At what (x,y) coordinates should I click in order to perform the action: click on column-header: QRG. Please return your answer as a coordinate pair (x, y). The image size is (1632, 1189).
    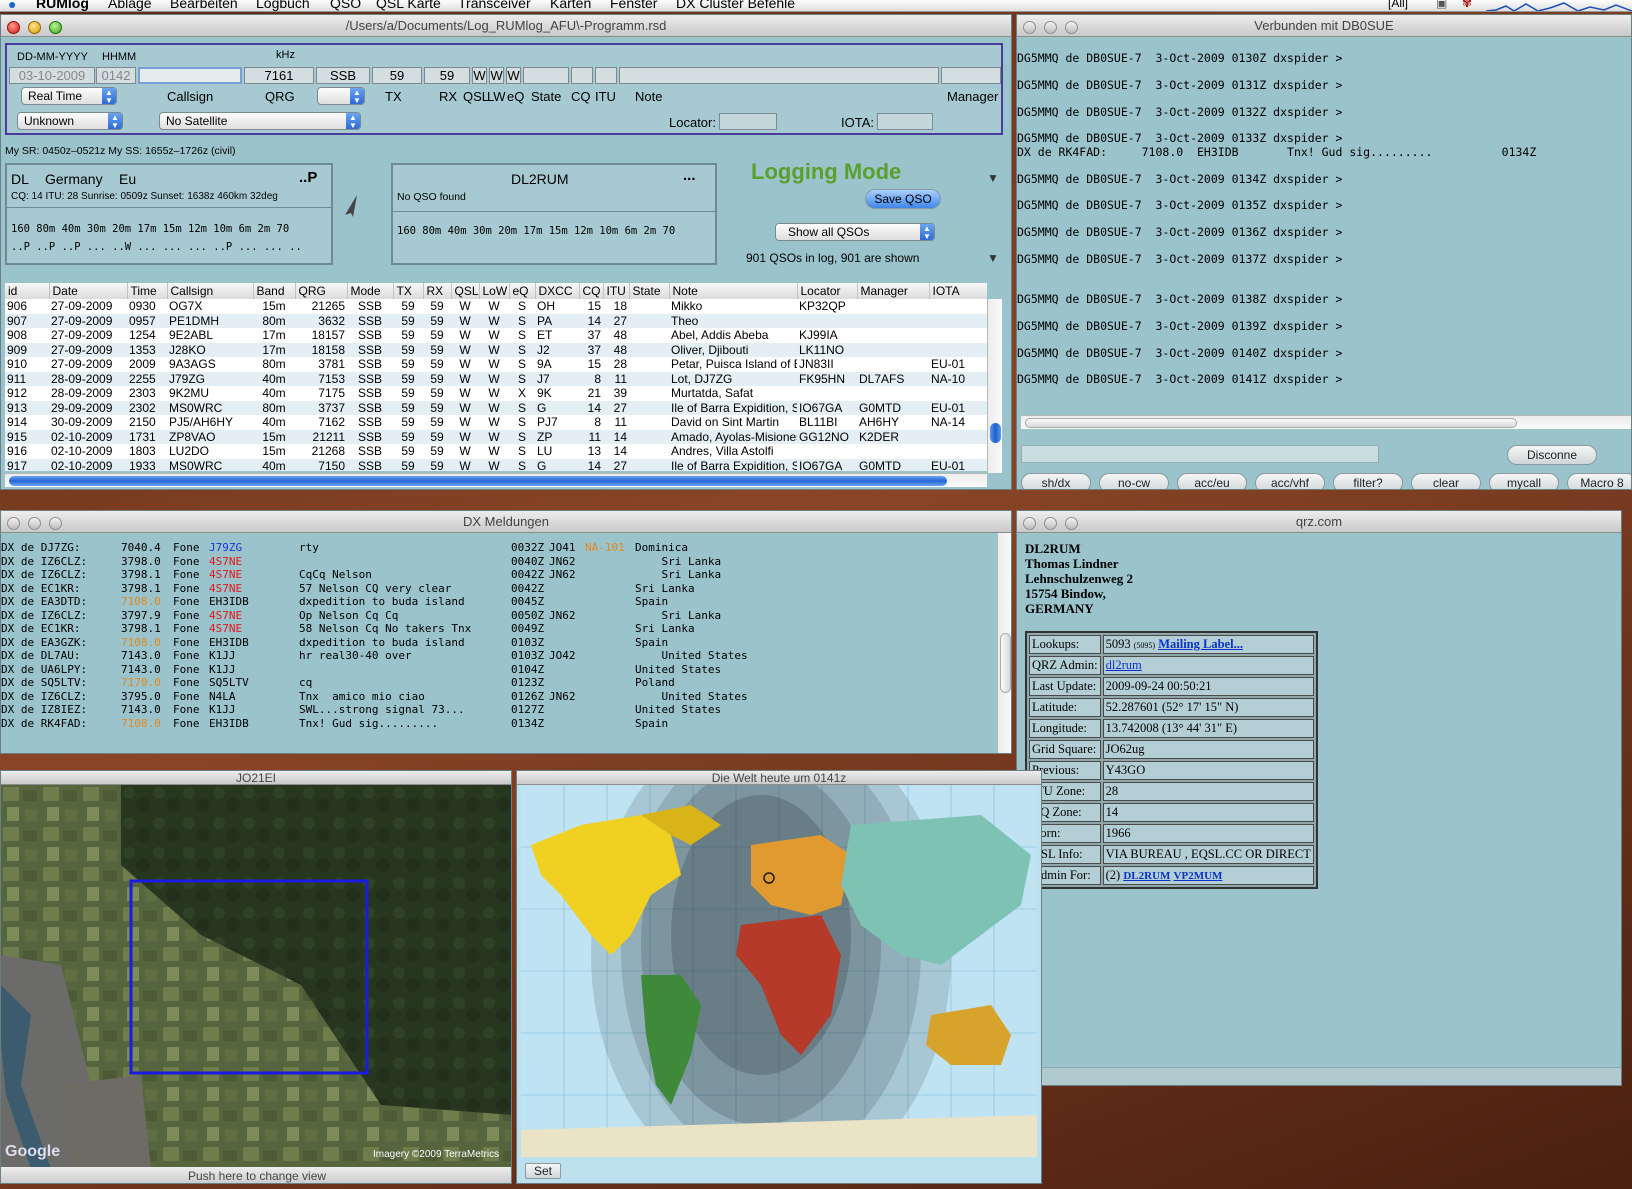
    Looking at the image, I should click on (321, 291).